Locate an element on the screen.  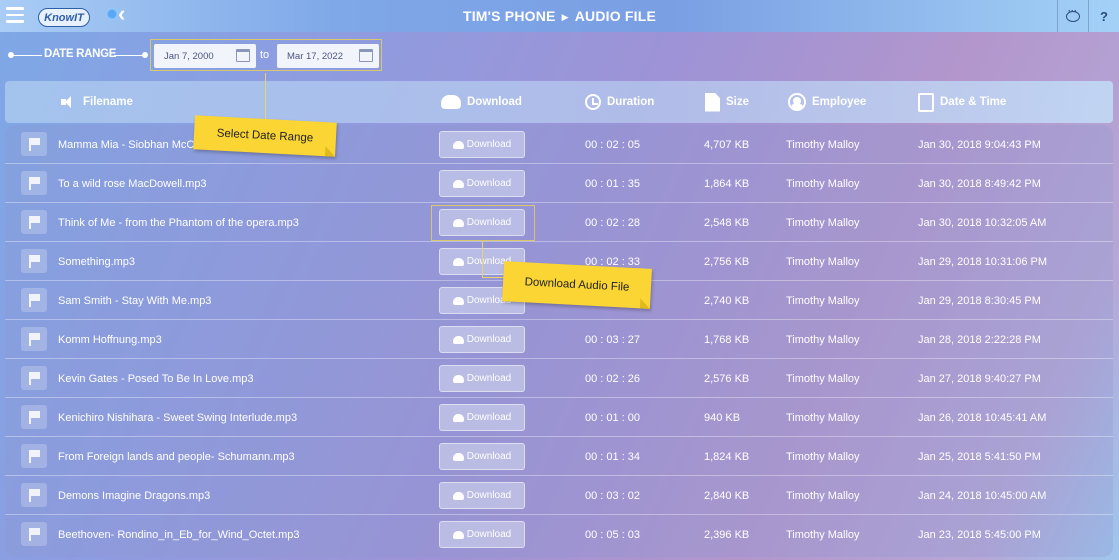
size-cell: 4,707 KB is located at coordinates (727, 144).